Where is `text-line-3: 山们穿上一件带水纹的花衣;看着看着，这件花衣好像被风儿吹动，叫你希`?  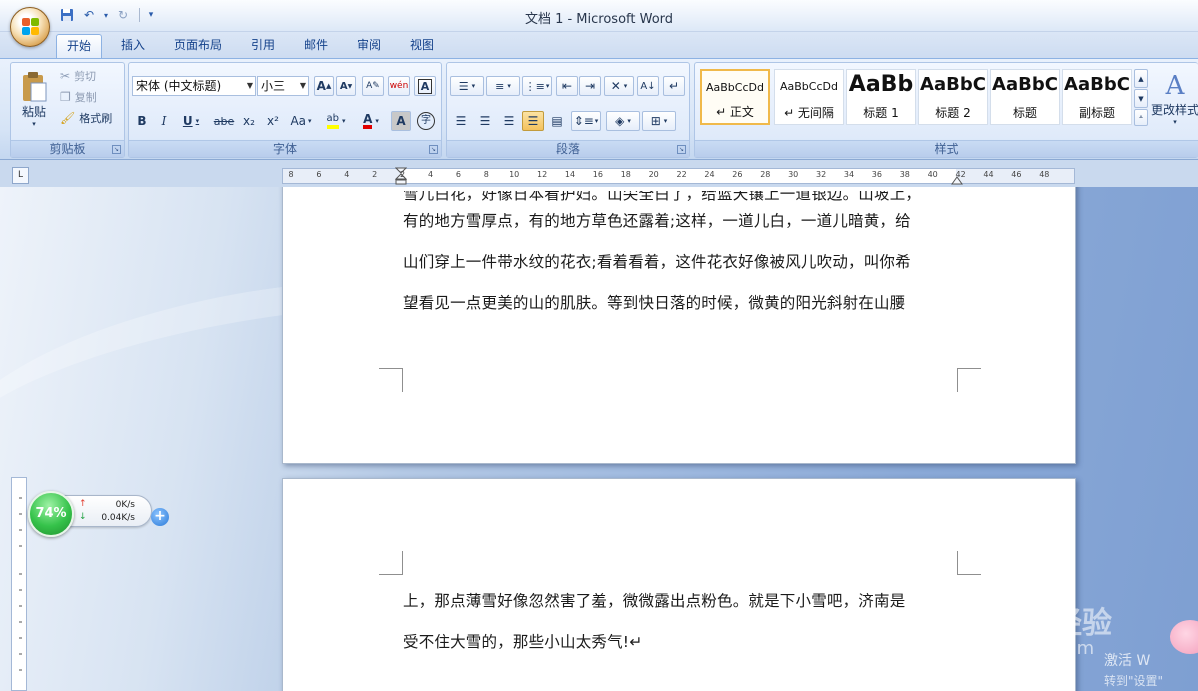 text-line-3: 山们穿上一件带水纹的花衣;看着看着，这件花衣好像被风儿吹动，叫你希 is located at coordinates (683, 261).